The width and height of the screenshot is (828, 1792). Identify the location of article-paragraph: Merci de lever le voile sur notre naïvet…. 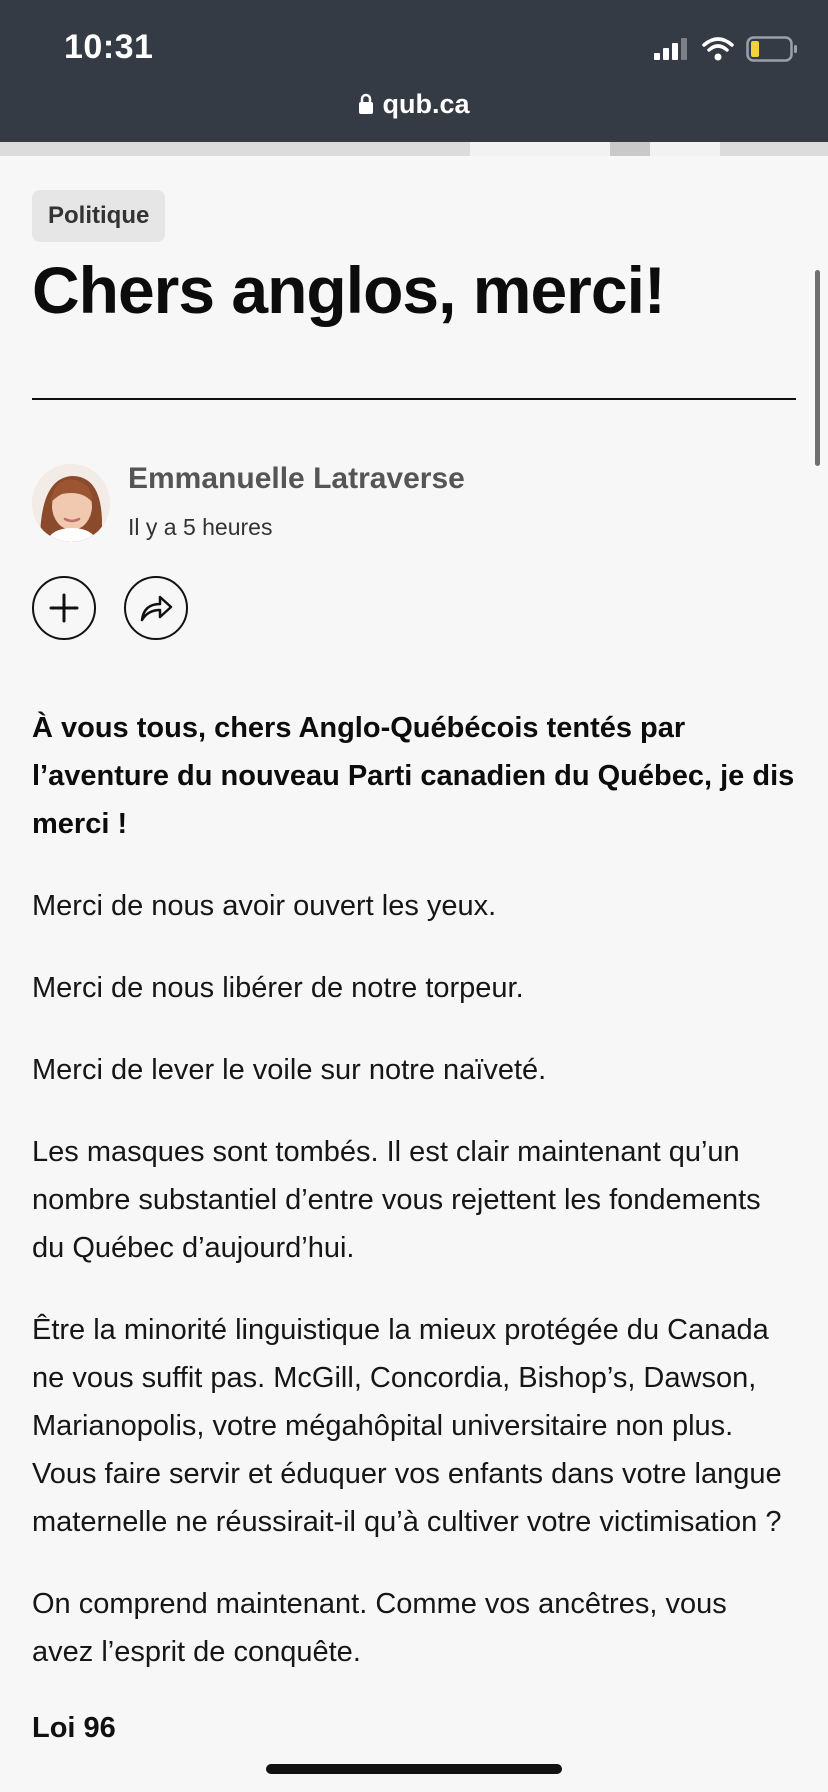
(289, 1070).